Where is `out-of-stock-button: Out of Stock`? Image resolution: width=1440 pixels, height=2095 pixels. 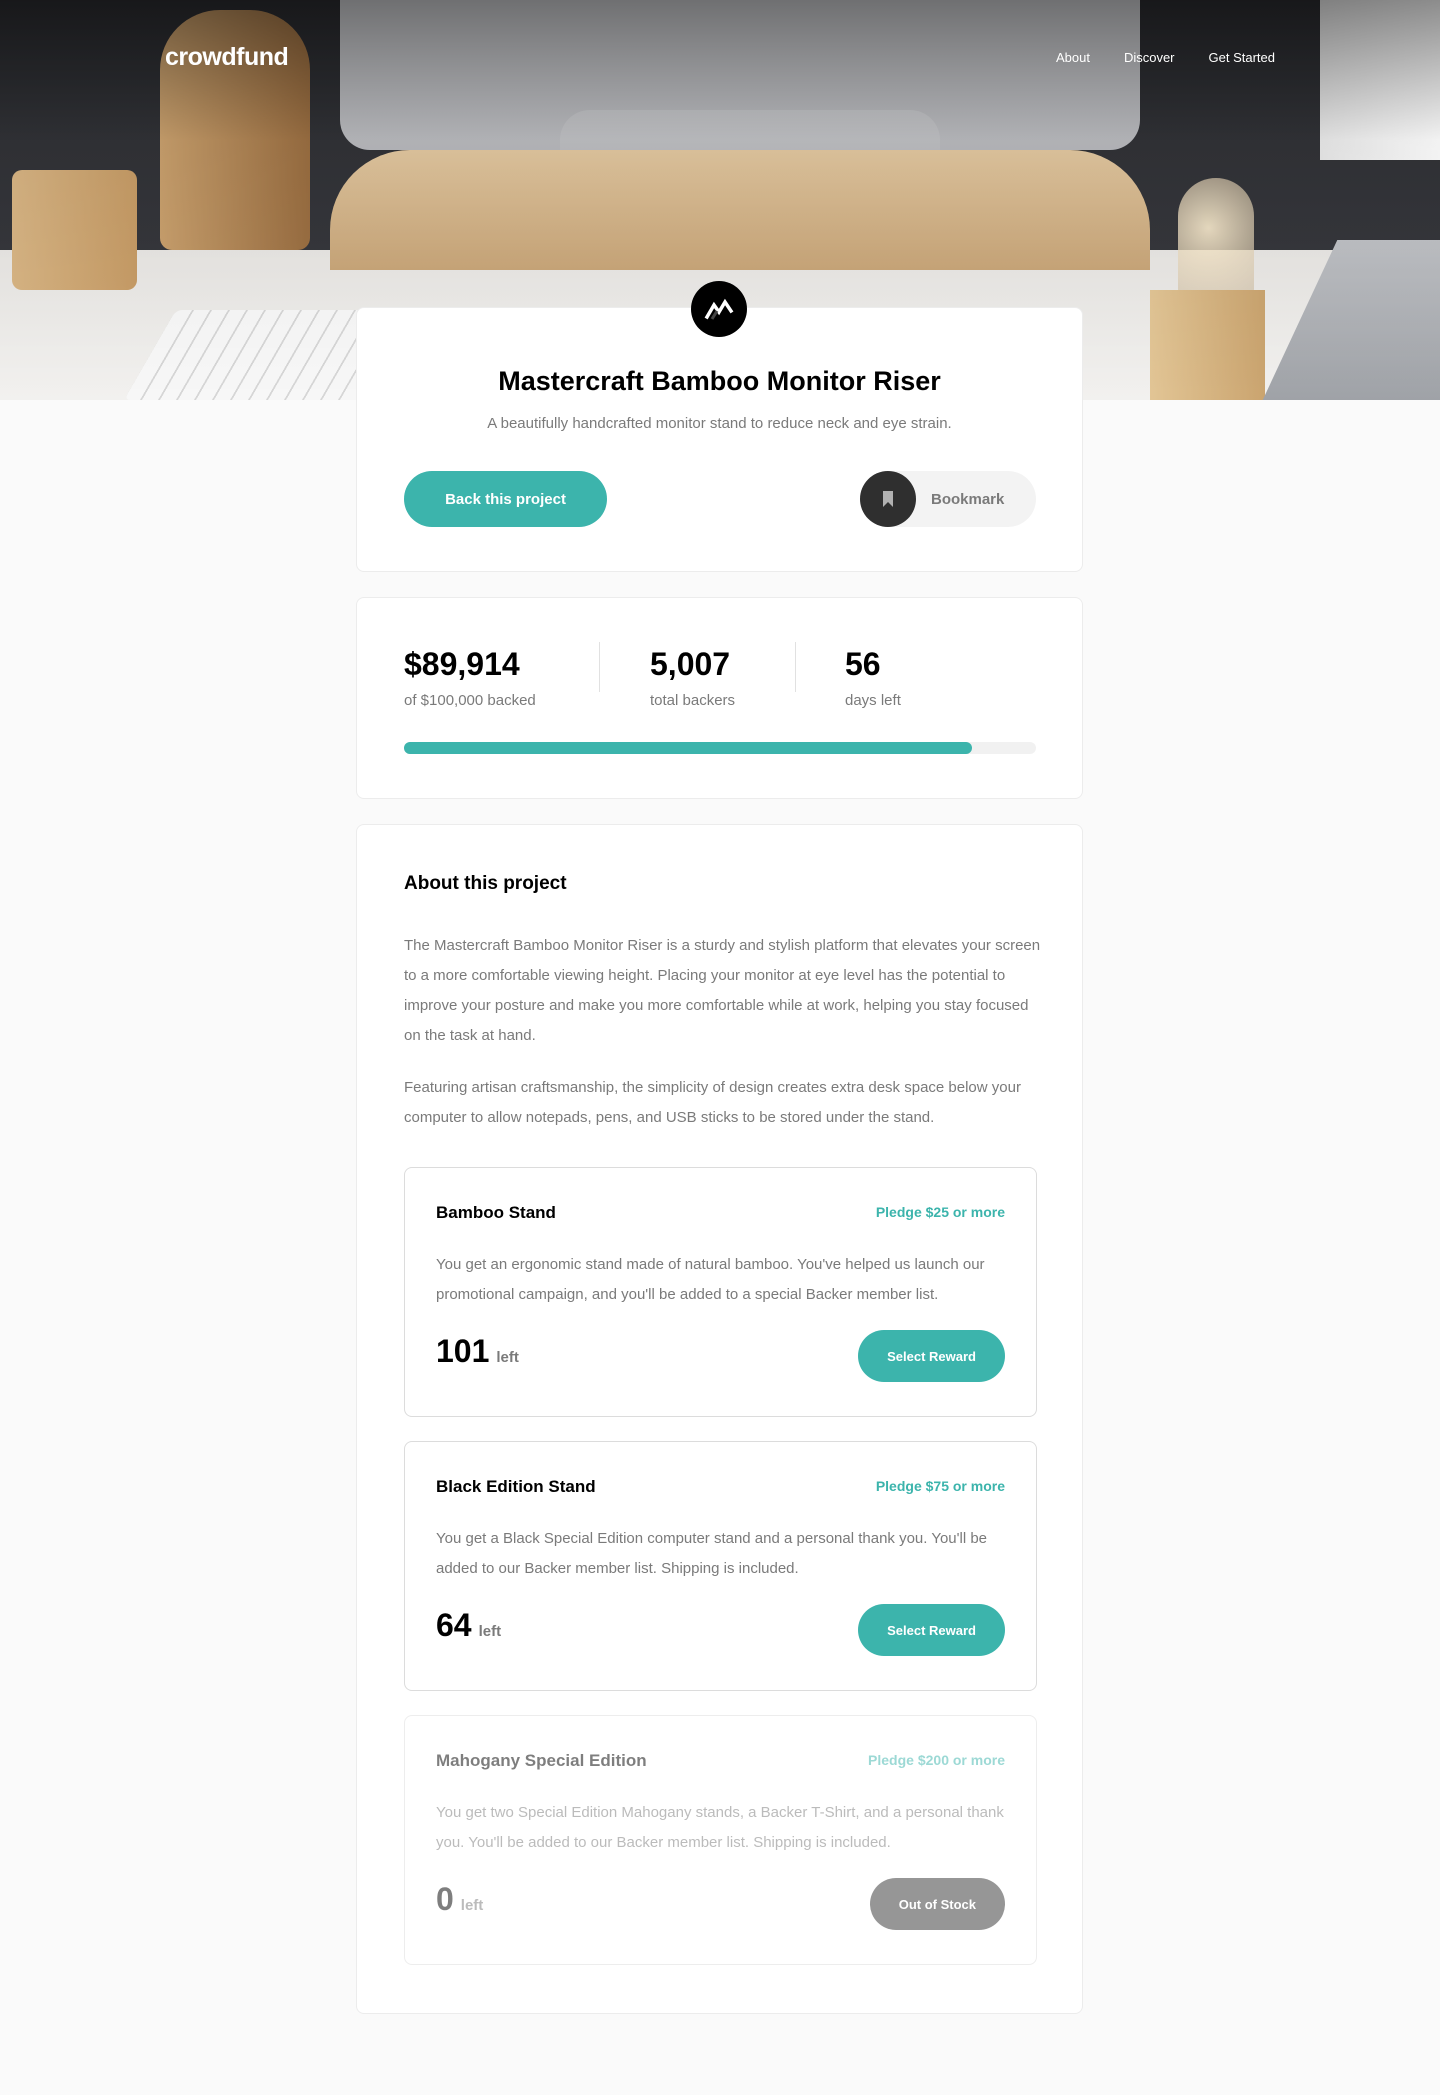
out-of-stock-button: Out of Stock is located at coordinates (937, 1904).